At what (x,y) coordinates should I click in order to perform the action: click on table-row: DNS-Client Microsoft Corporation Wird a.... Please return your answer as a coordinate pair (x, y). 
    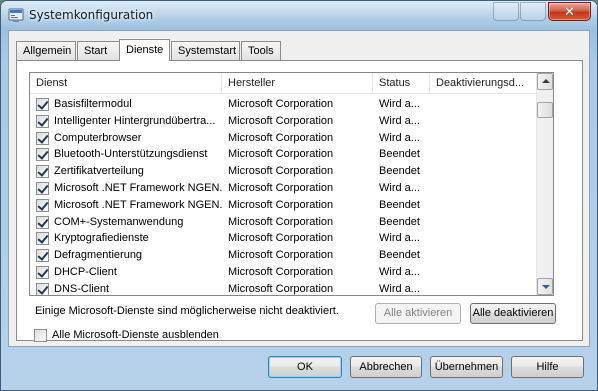
    Looking at the image, I should click on (283, 288).